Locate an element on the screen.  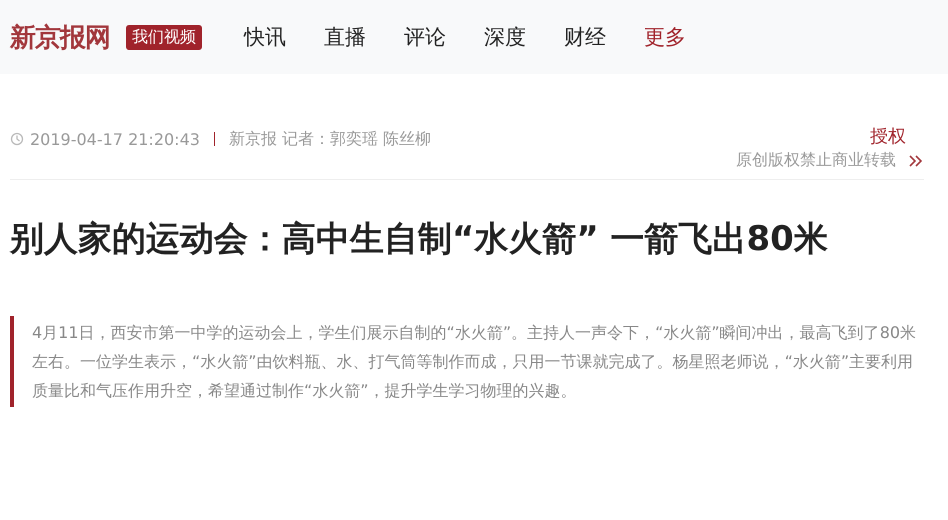
video-link: 我们视频 is located at coordinates (164, 37).